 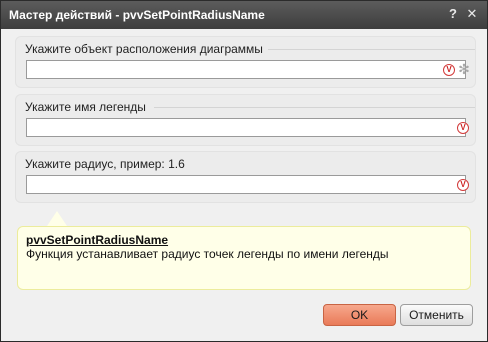 What do you see at coordinates (246, 184) in the screenshot?
I see `radius-input` at bounding box center [246, 184].